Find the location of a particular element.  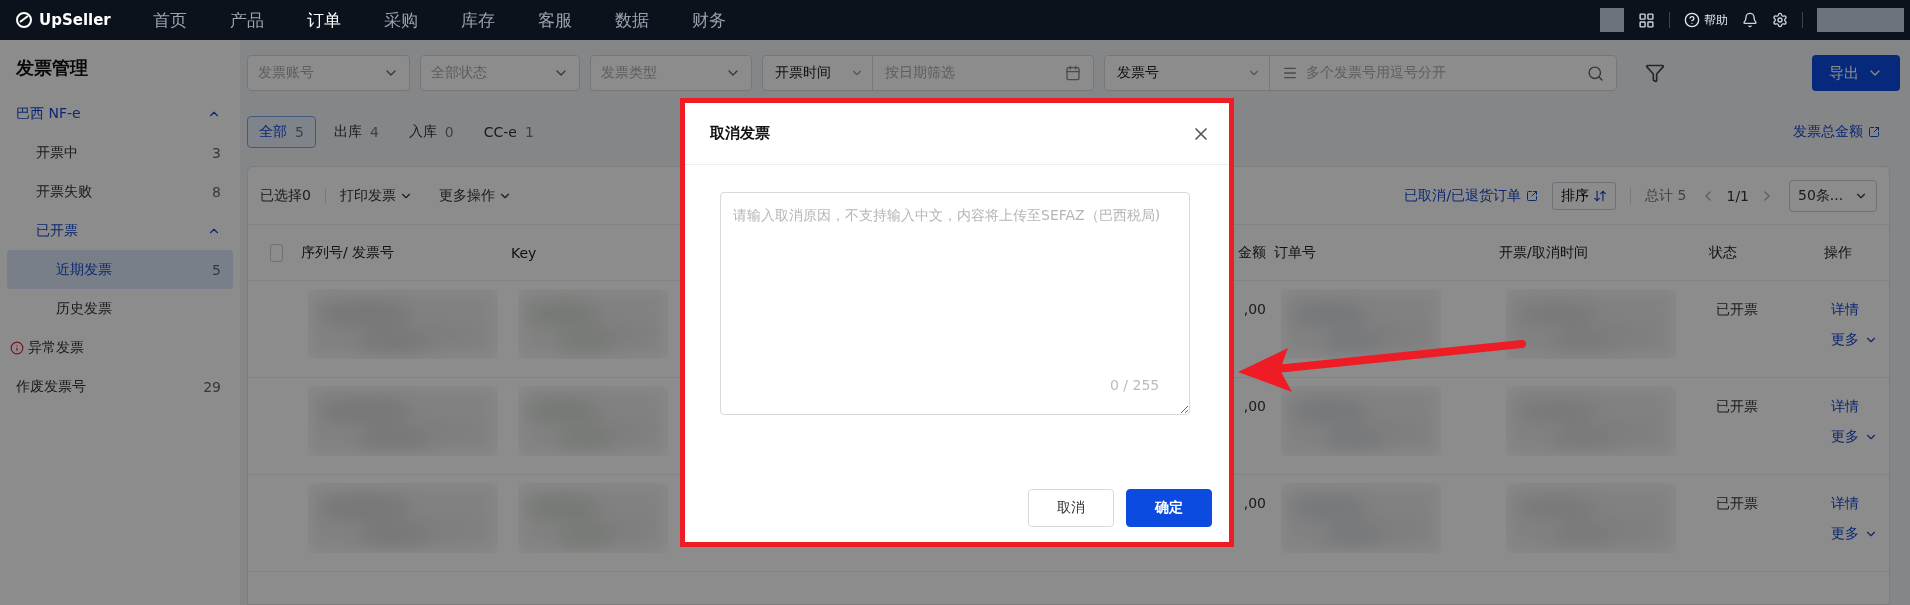

select-all-checkbox is located at coordinates (276, 252).